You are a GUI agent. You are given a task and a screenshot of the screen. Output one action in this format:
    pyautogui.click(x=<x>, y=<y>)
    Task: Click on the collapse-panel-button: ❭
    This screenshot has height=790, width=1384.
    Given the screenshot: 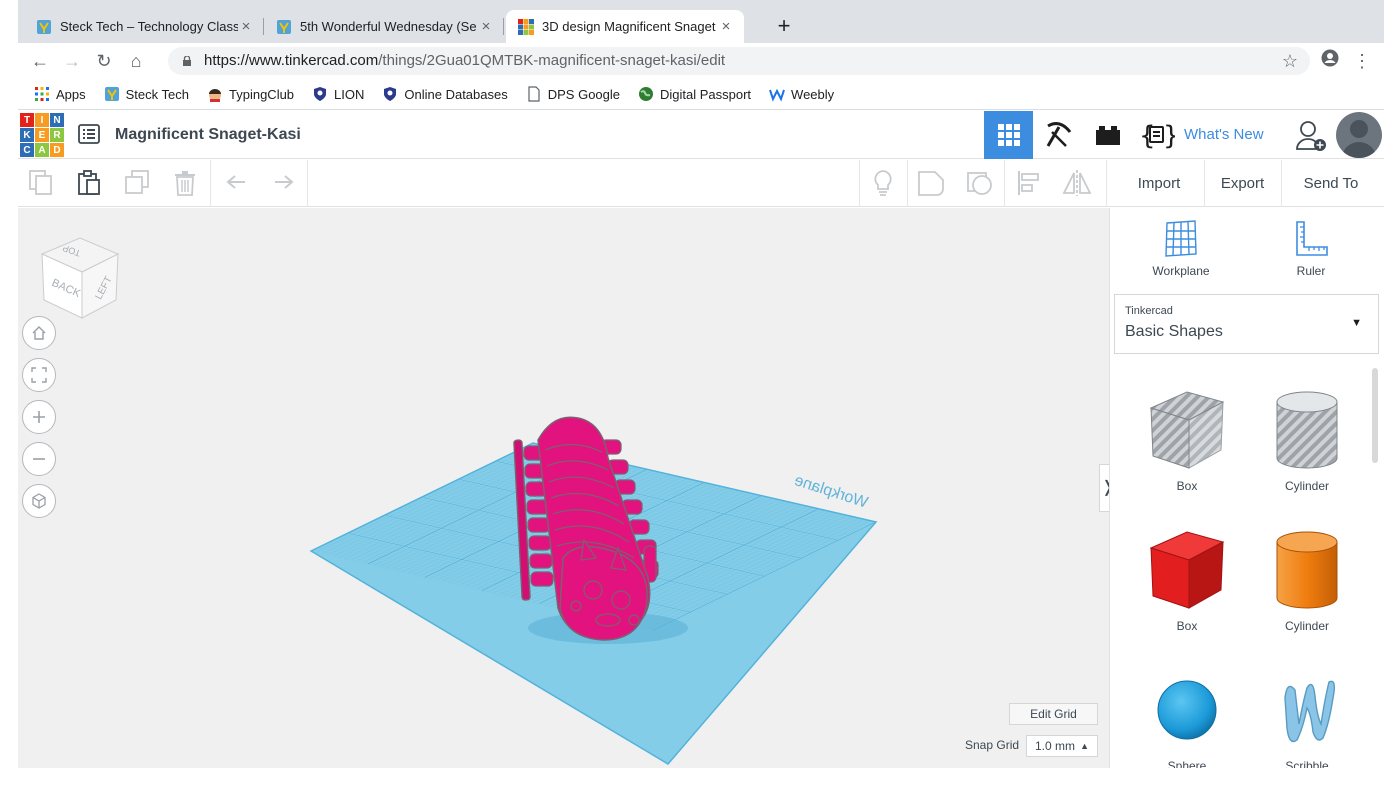 What is the action you would take?
    pyautogui.click(x=1104, y=488)
    